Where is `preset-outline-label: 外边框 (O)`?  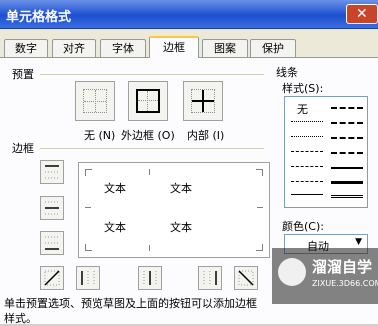
preset-outline-label: 外边框 (O) is located at coordinates (148, 135).